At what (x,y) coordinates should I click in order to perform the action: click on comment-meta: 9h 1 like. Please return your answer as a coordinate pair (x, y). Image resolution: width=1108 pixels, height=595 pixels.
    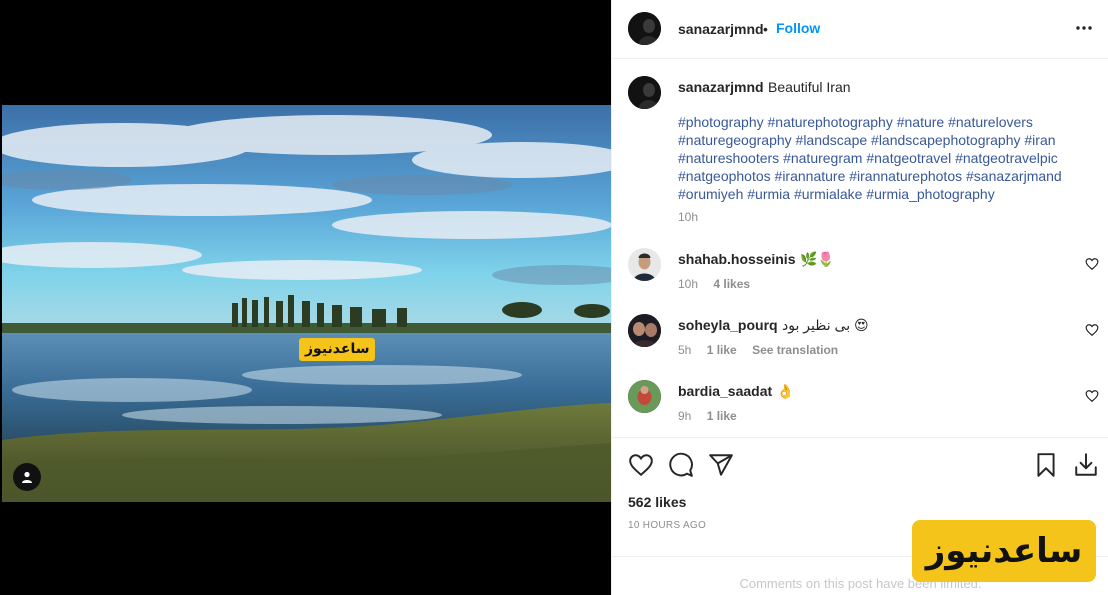
    Looking at the image, I should click on (707, 416).